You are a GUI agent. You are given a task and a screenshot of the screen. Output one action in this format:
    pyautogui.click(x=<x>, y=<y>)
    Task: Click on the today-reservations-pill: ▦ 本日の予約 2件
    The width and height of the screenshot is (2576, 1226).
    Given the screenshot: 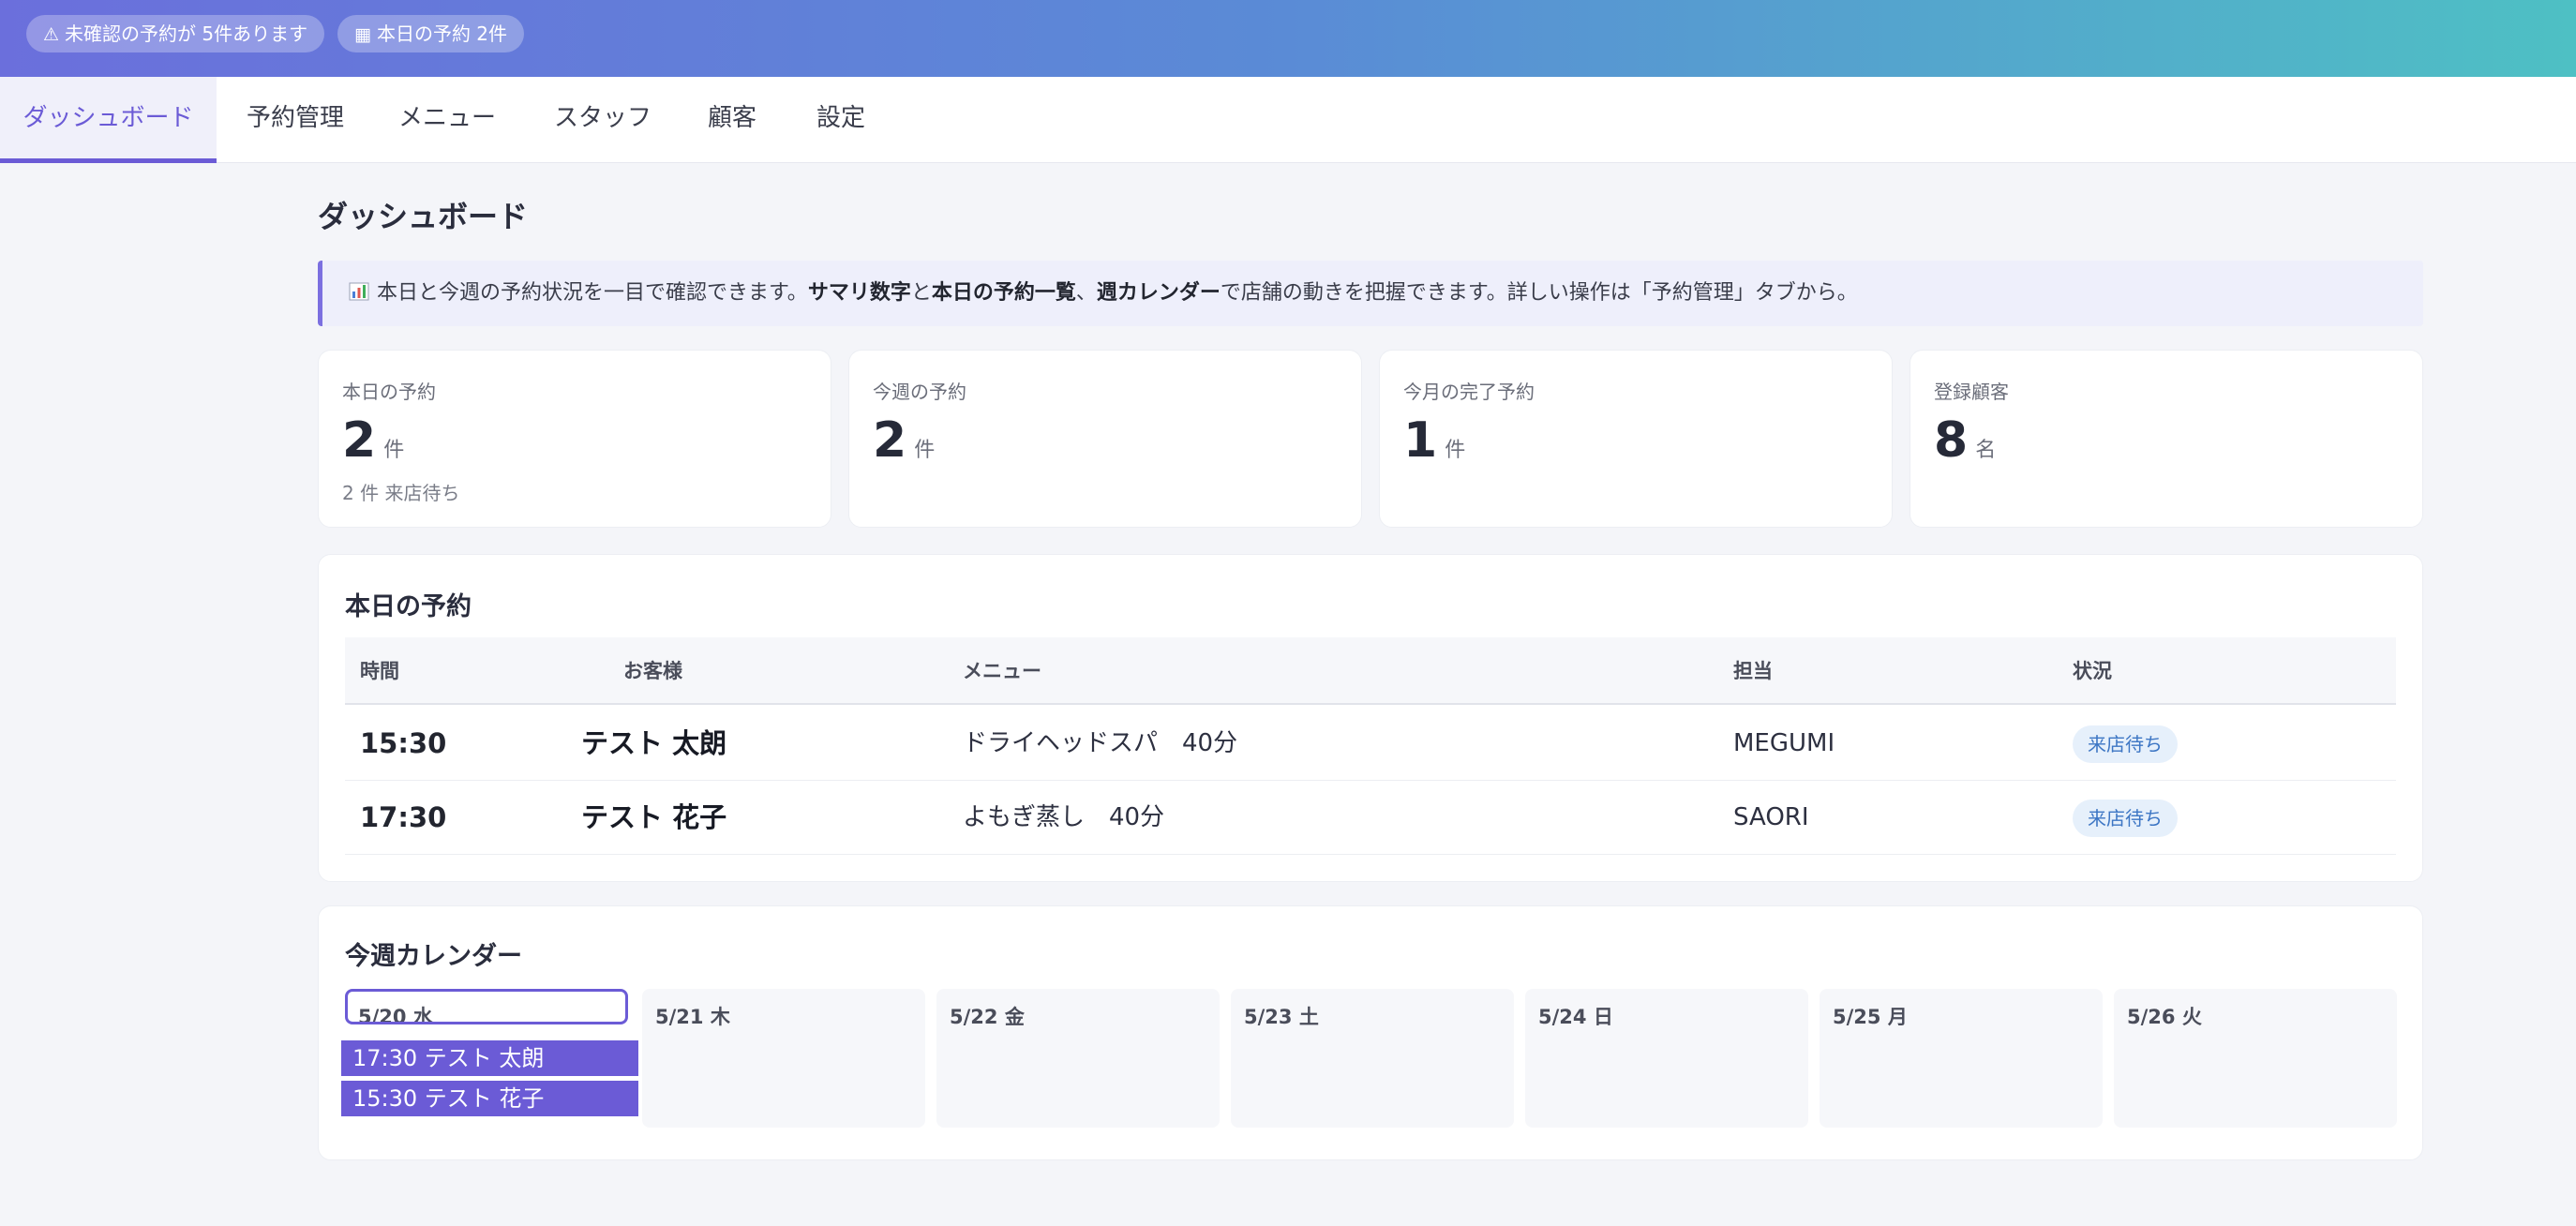 What is the action you would take?
    pyautogui.click(x=431, y=33)
    